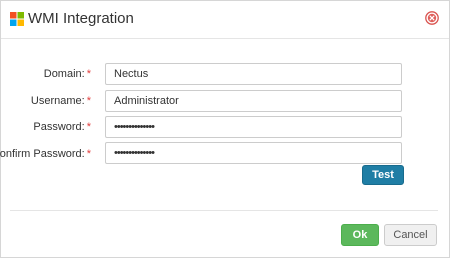  Describe the element at coordinates (253, 74) in the screenshot. I see `domain-field: Nectus` at that location.